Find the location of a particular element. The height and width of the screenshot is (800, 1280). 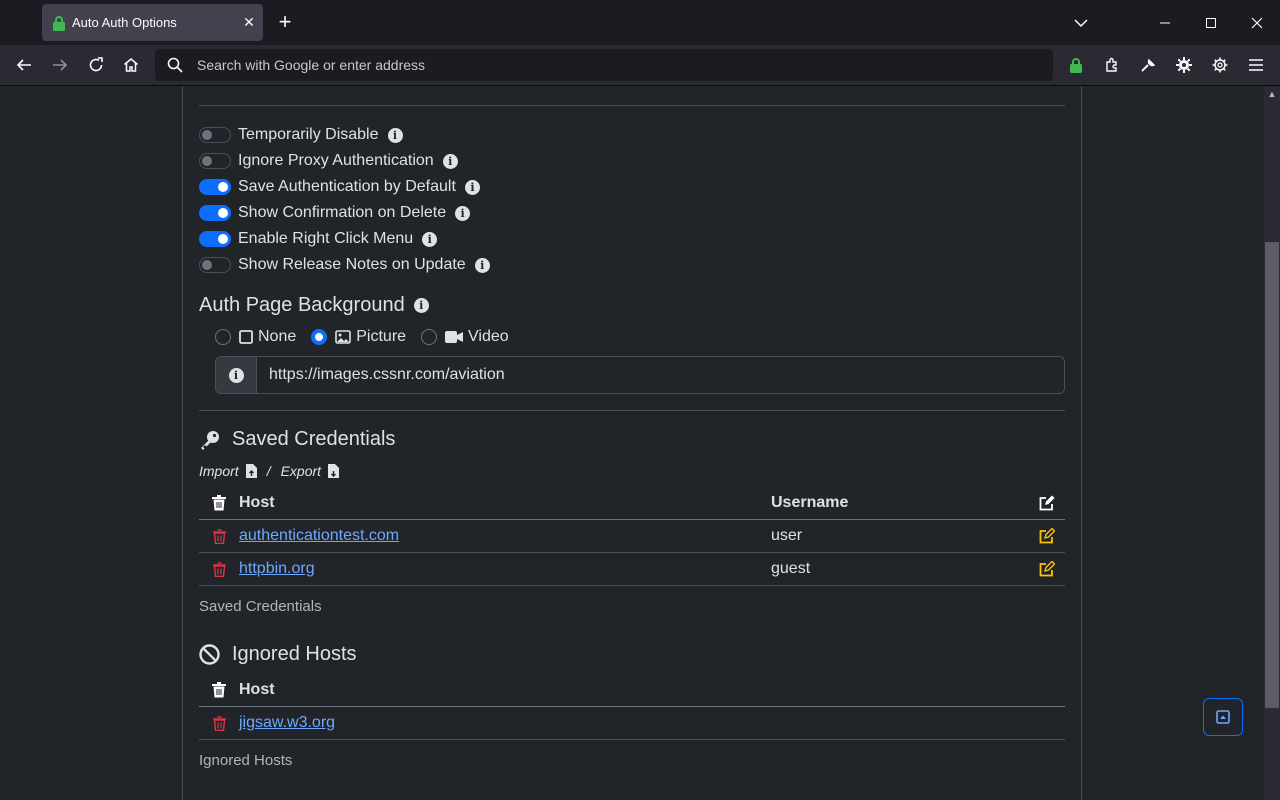

tab-auto-auth-options: Auto Auth Options ✕ is located at coordinates (152, 22).